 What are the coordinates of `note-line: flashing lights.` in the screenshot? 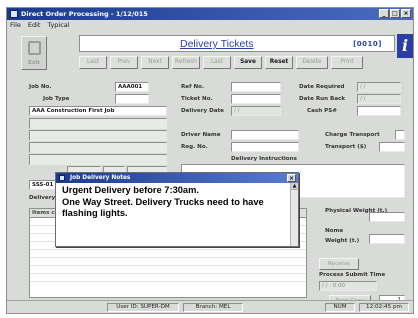 It's located at (95, 213).